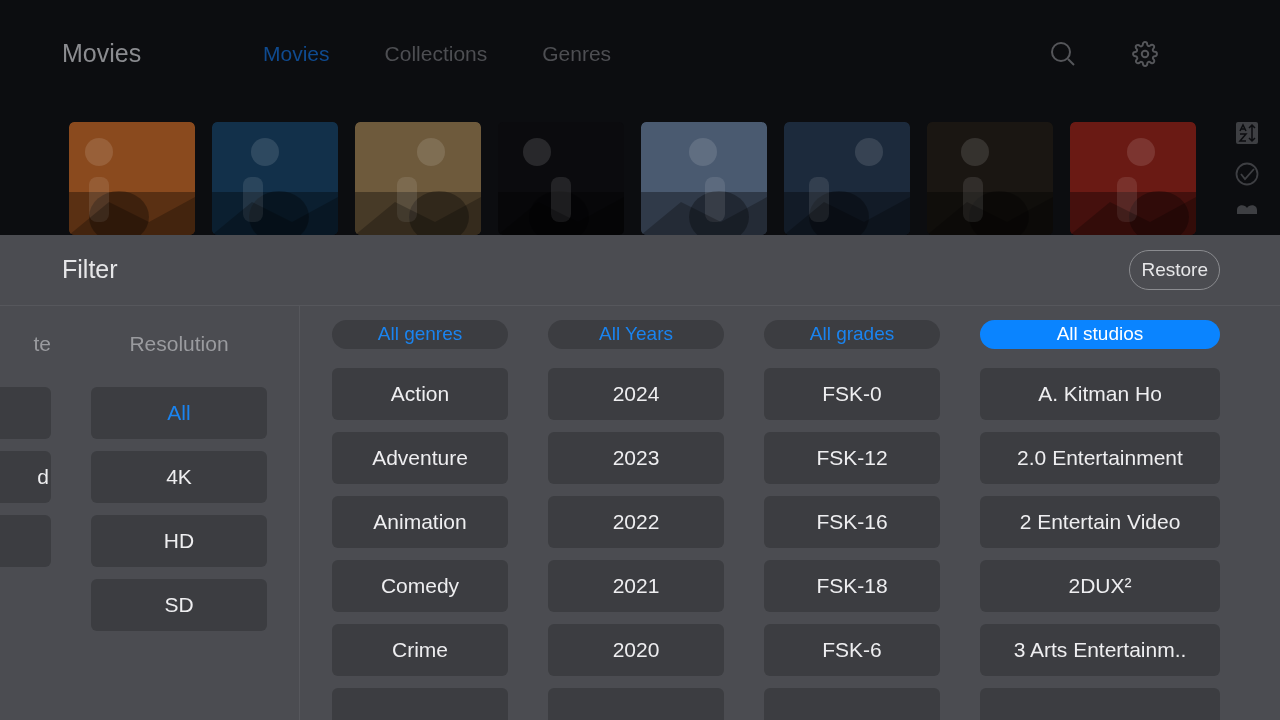 The image size is (1280, 720). I want to click on option-button: 2023, so click(636, 457).